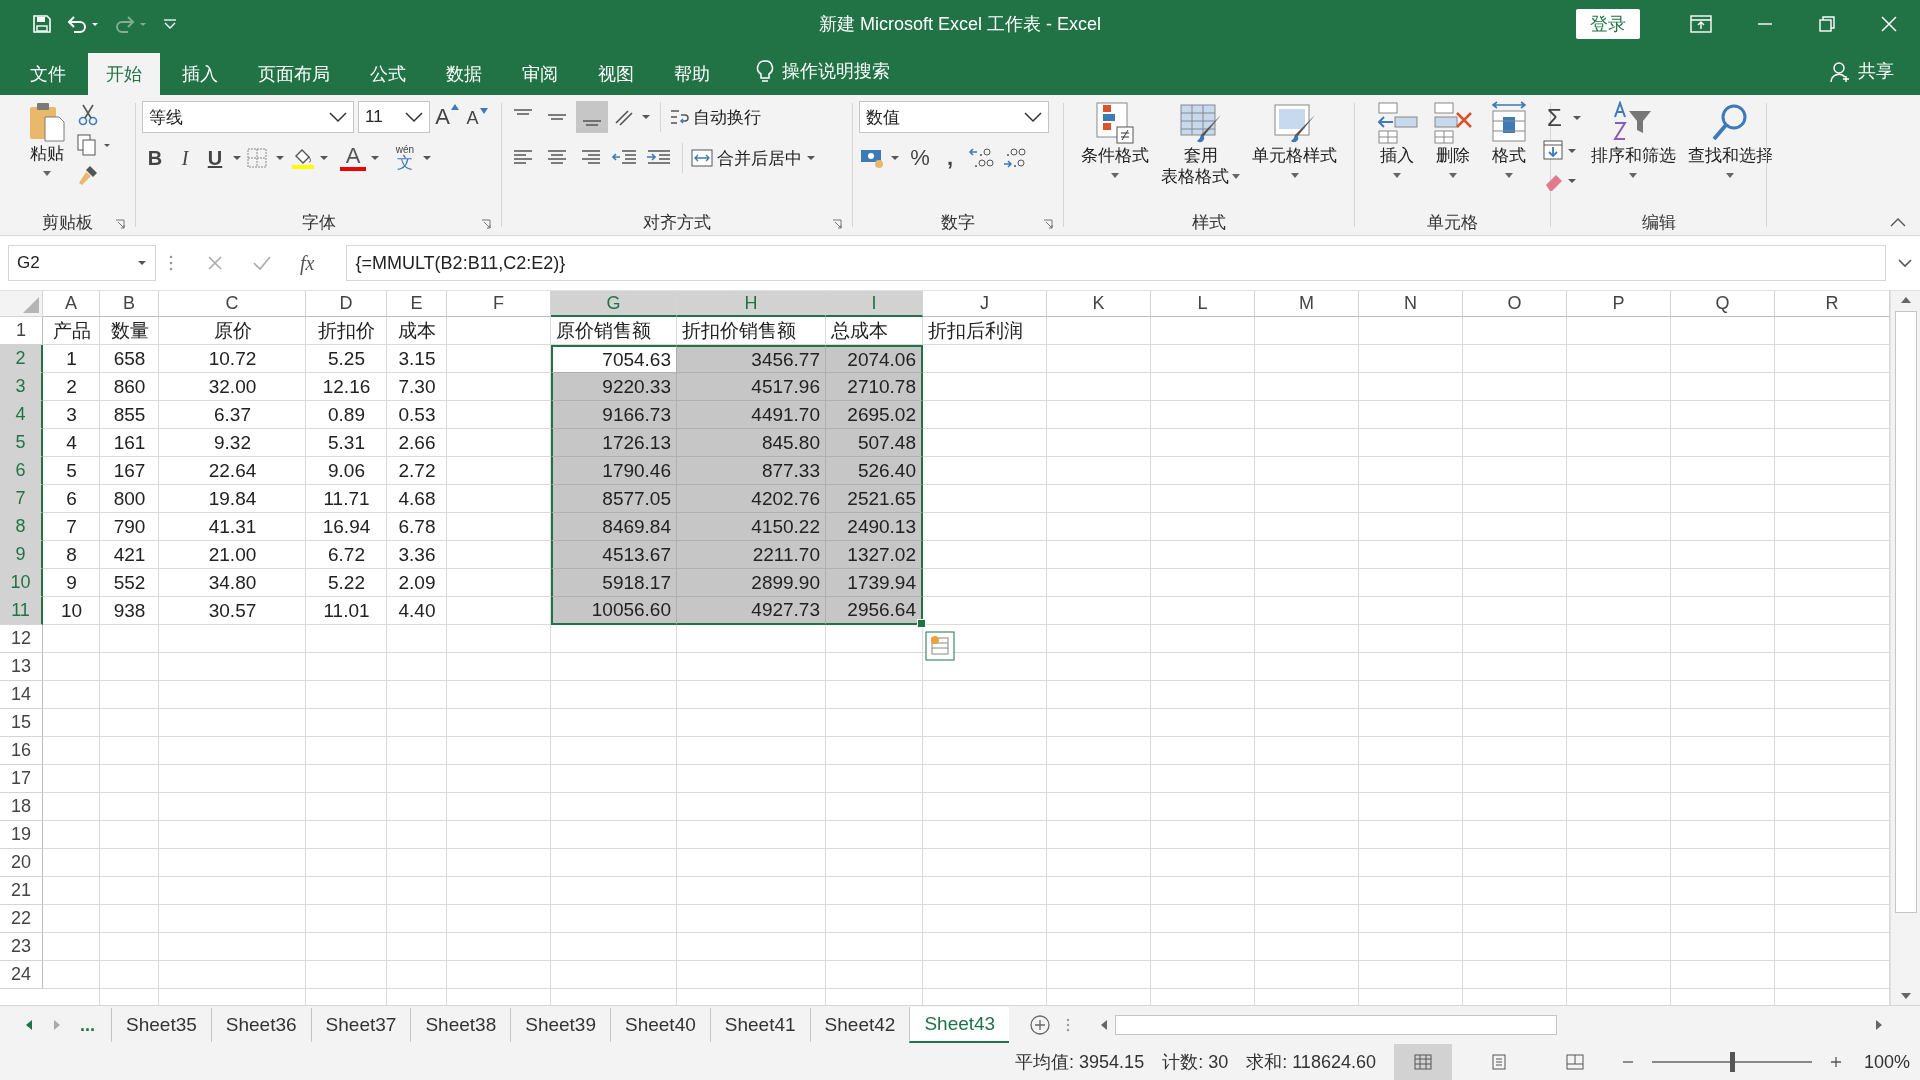  What do you see at coordinates (21, 863) in the screenshot?
I see `row-header: 20` at bounding box center [21, 863].